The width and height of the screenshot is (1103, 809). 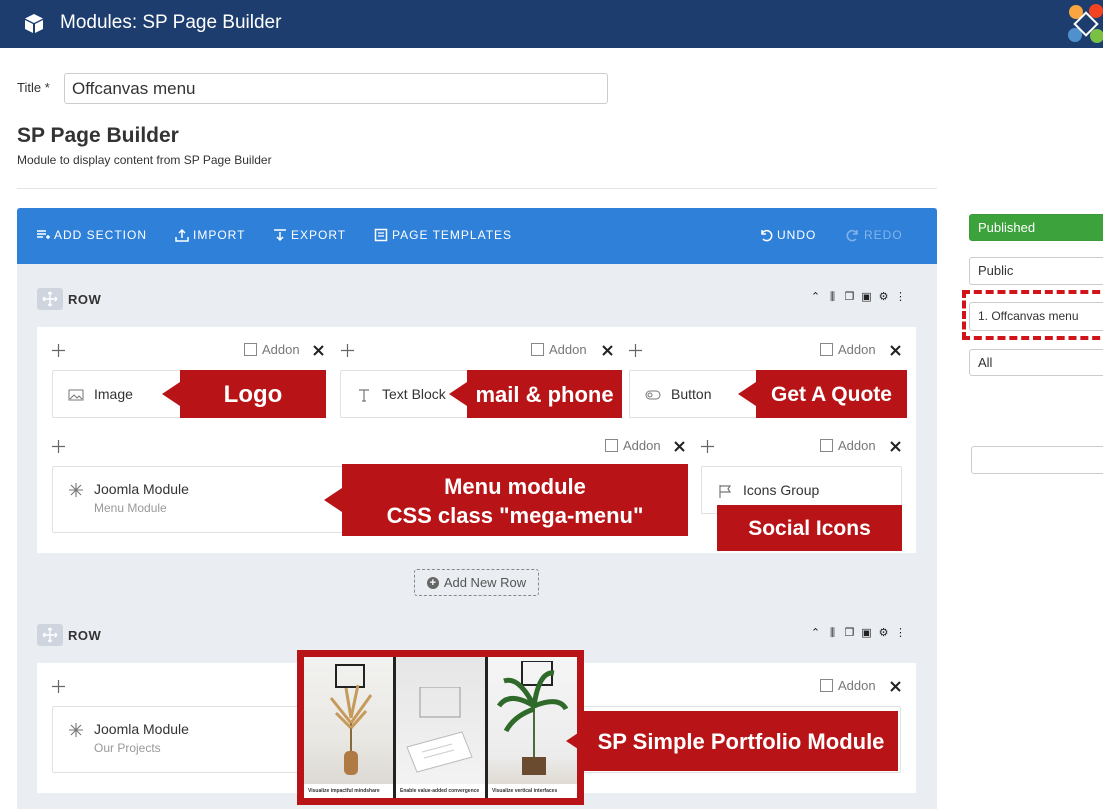 What do you see at coordinates (809, 528) in the screenshot?
I see `callout-social-icons: Social Icons` at bounding box center [809, 528].